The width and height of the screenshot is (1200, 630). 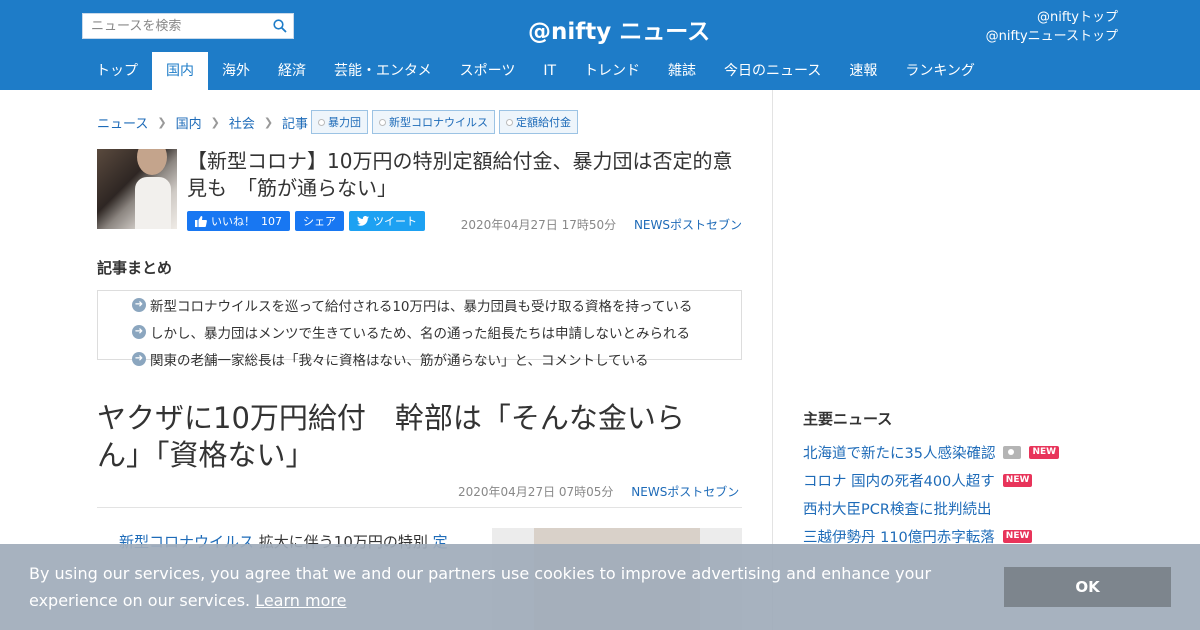 What do you see at coordinates (1052, 36) in the screenshot?
I see `nifty-news-top-link: @niftyニューストップ` at bounding box center [1052, 36].